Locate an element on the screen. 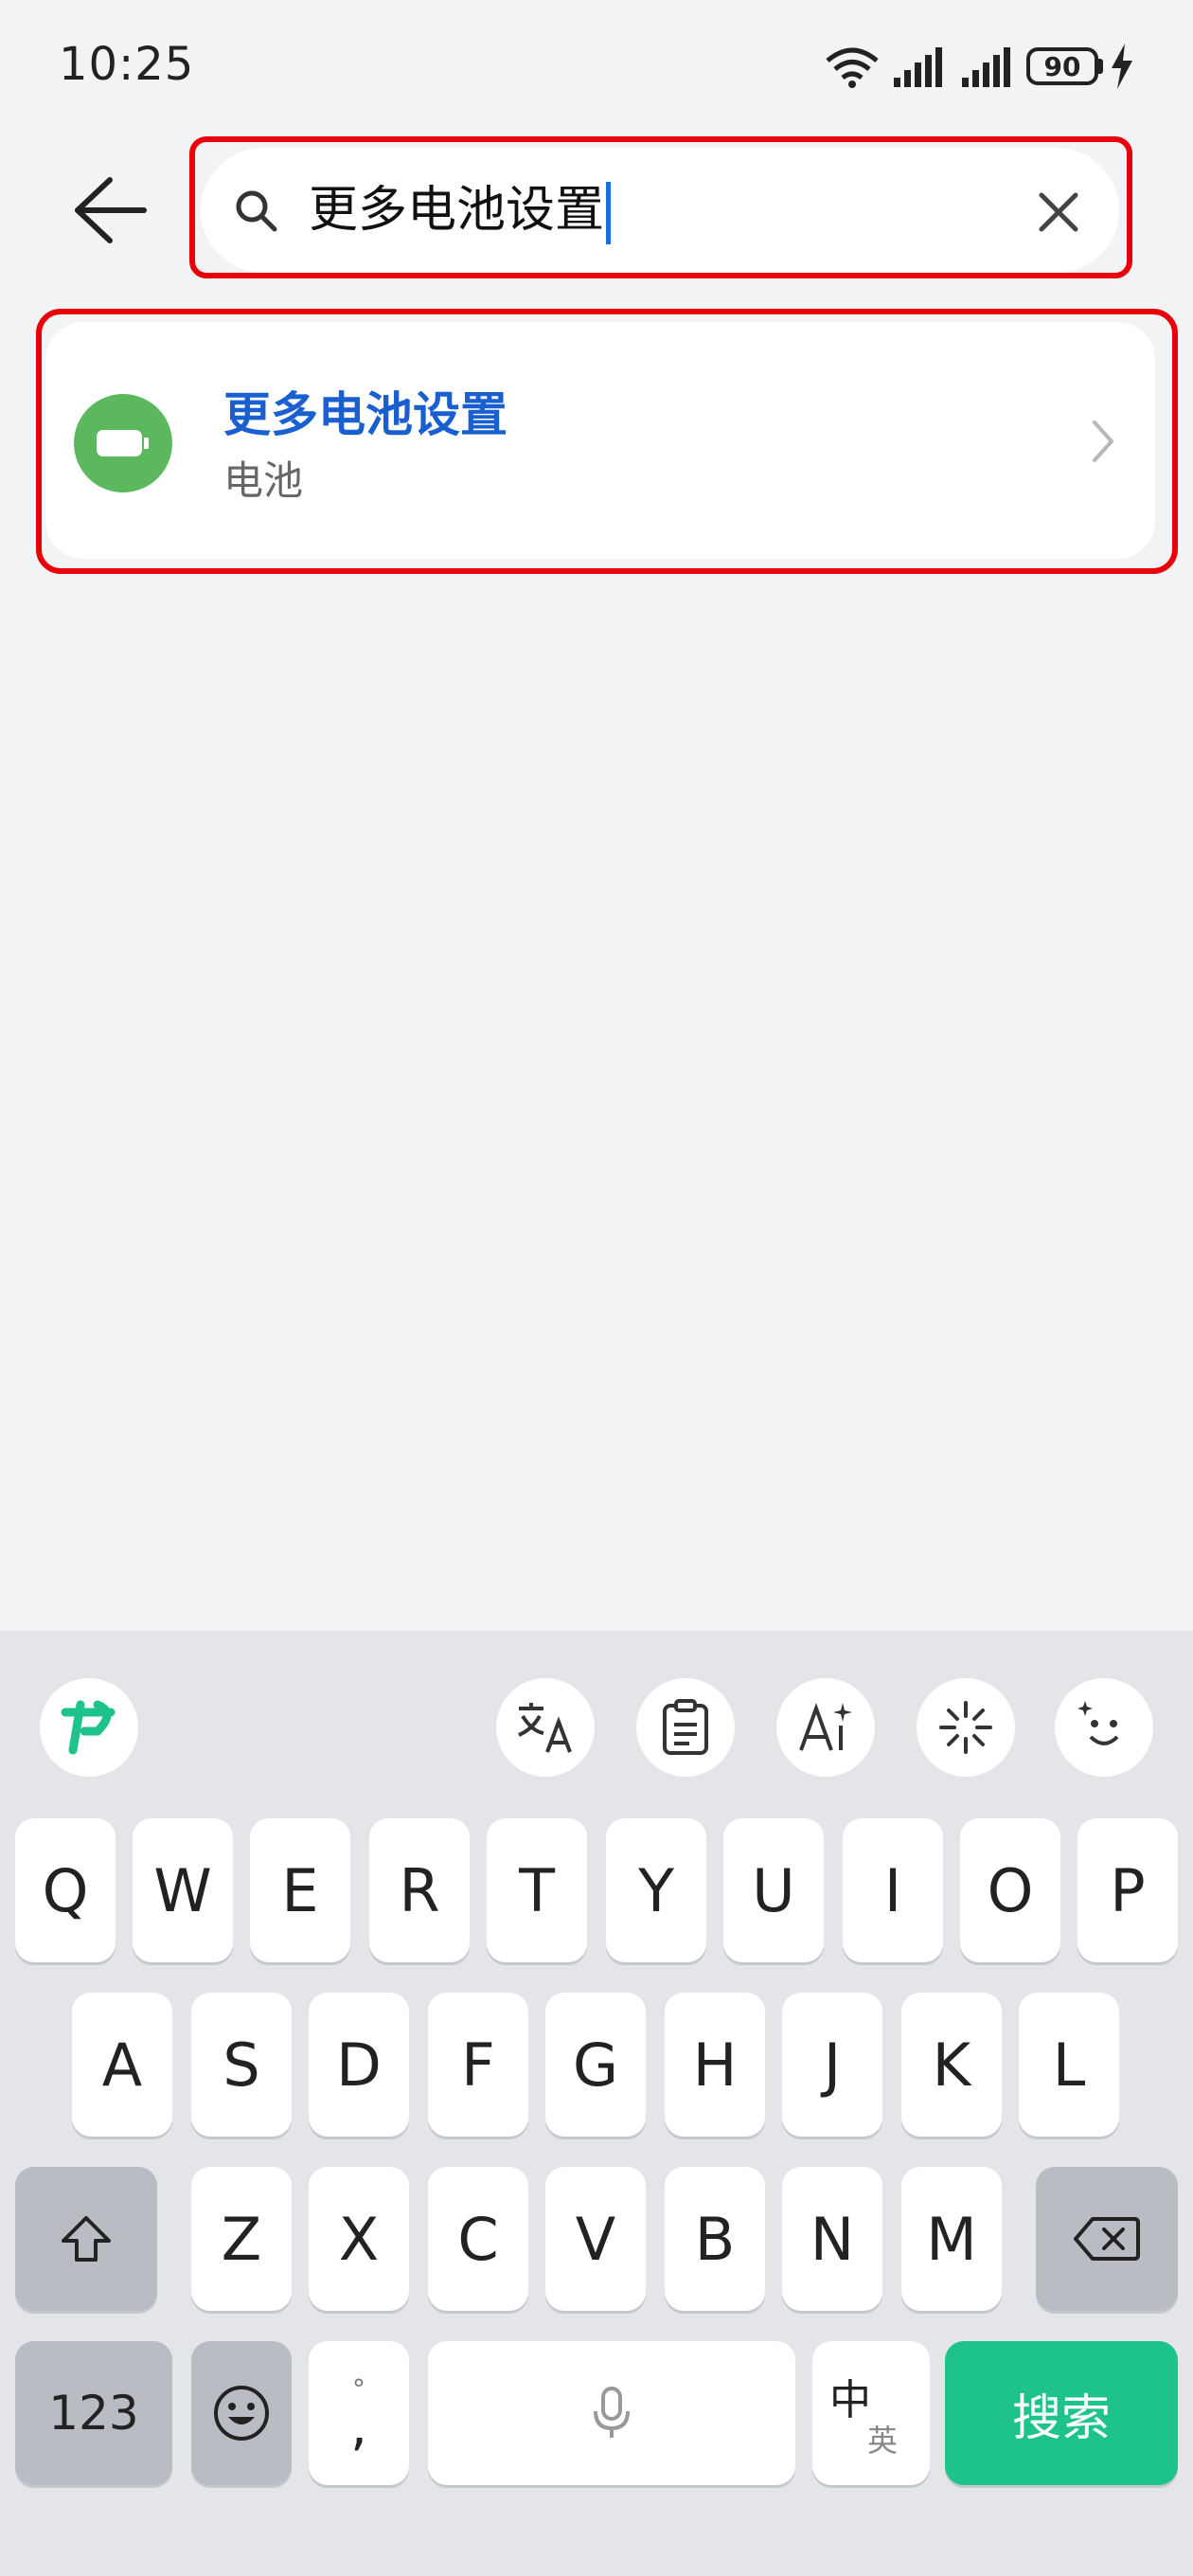 The height and width of the screenshot is (2576, 1193). key-w: W is located at coordinates (183, 1890).